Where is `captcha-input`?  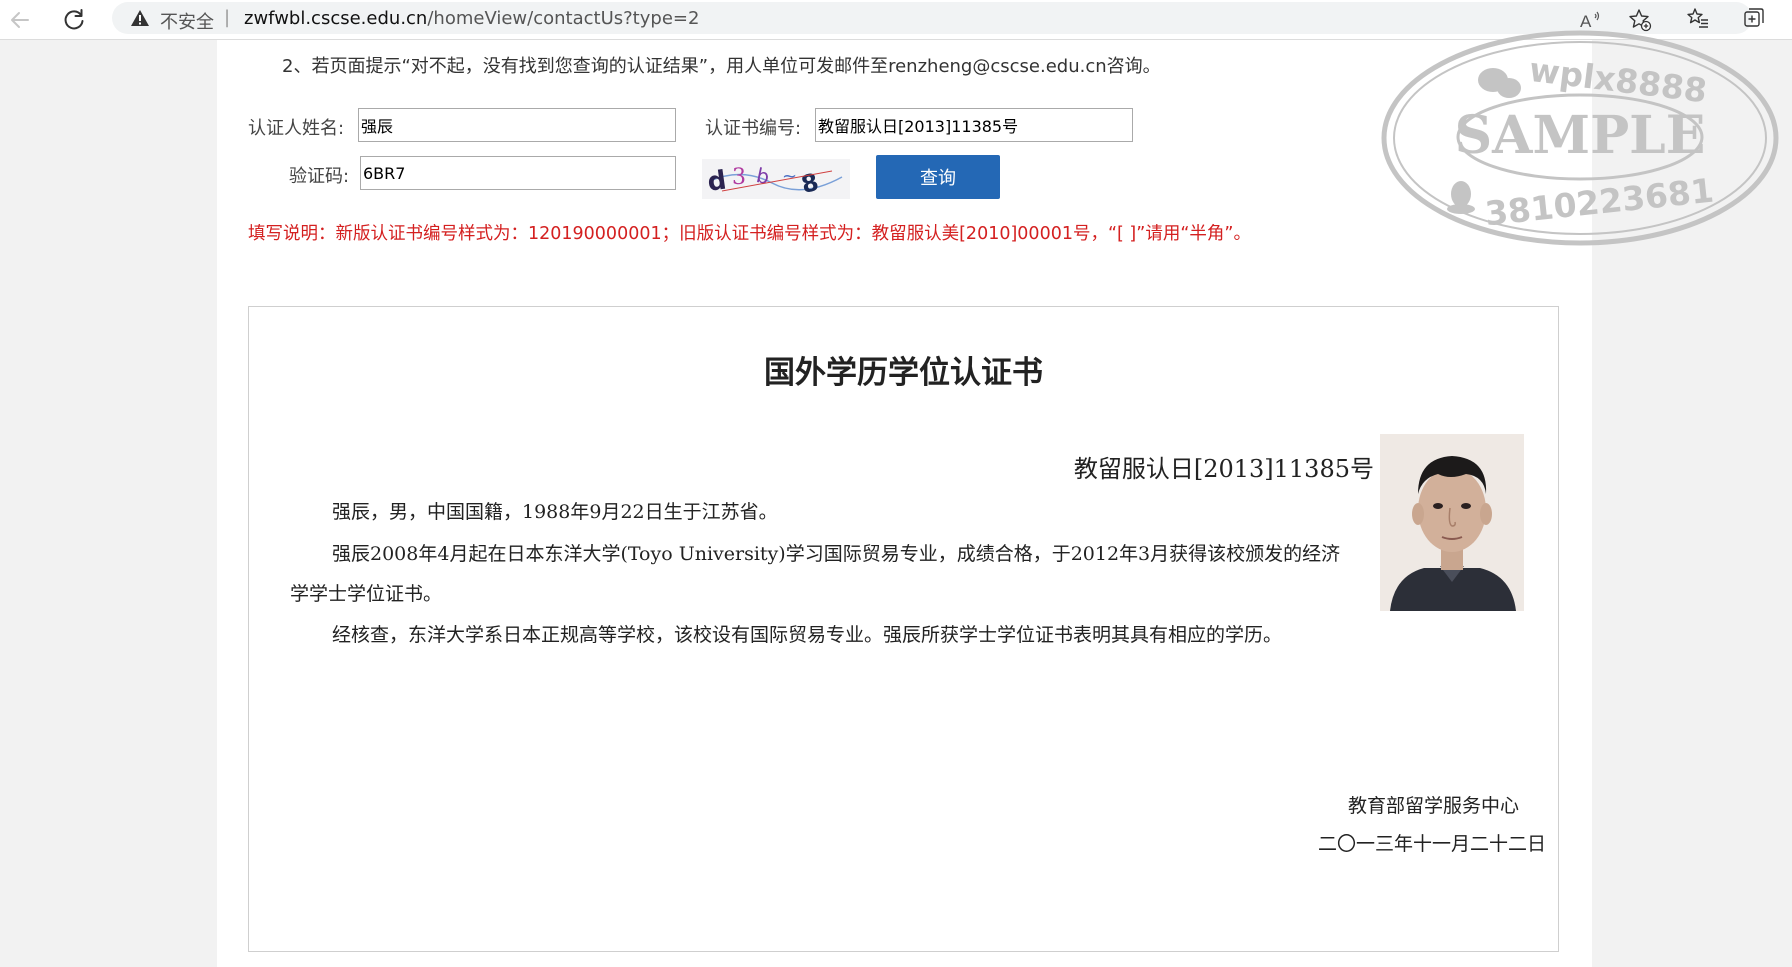
captcha-input is located at coordinates (518, 173).